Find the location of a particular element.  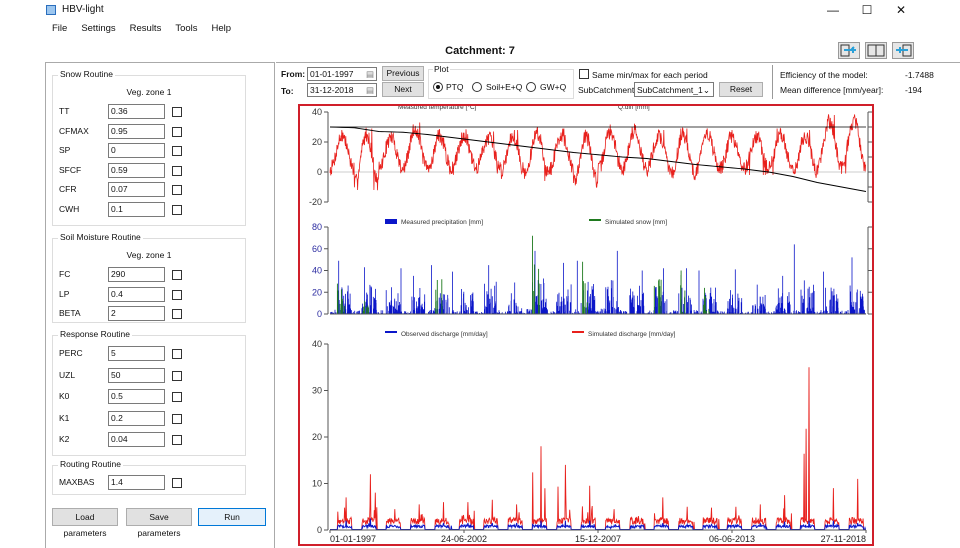

precipitation-bars is located at coordinates (597, 279).